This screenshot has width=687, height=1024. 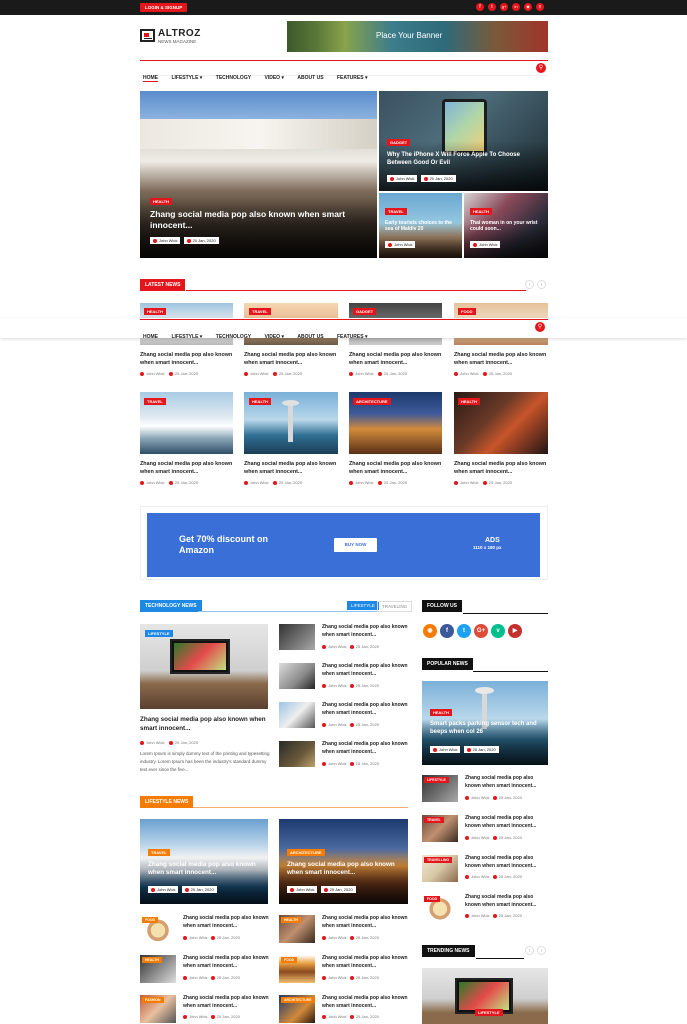 What do you see at coordinates (337, 937) in the screenshot?
I see `lifestyle-small-2-author: John Wick` at bounding box center [337, 937].